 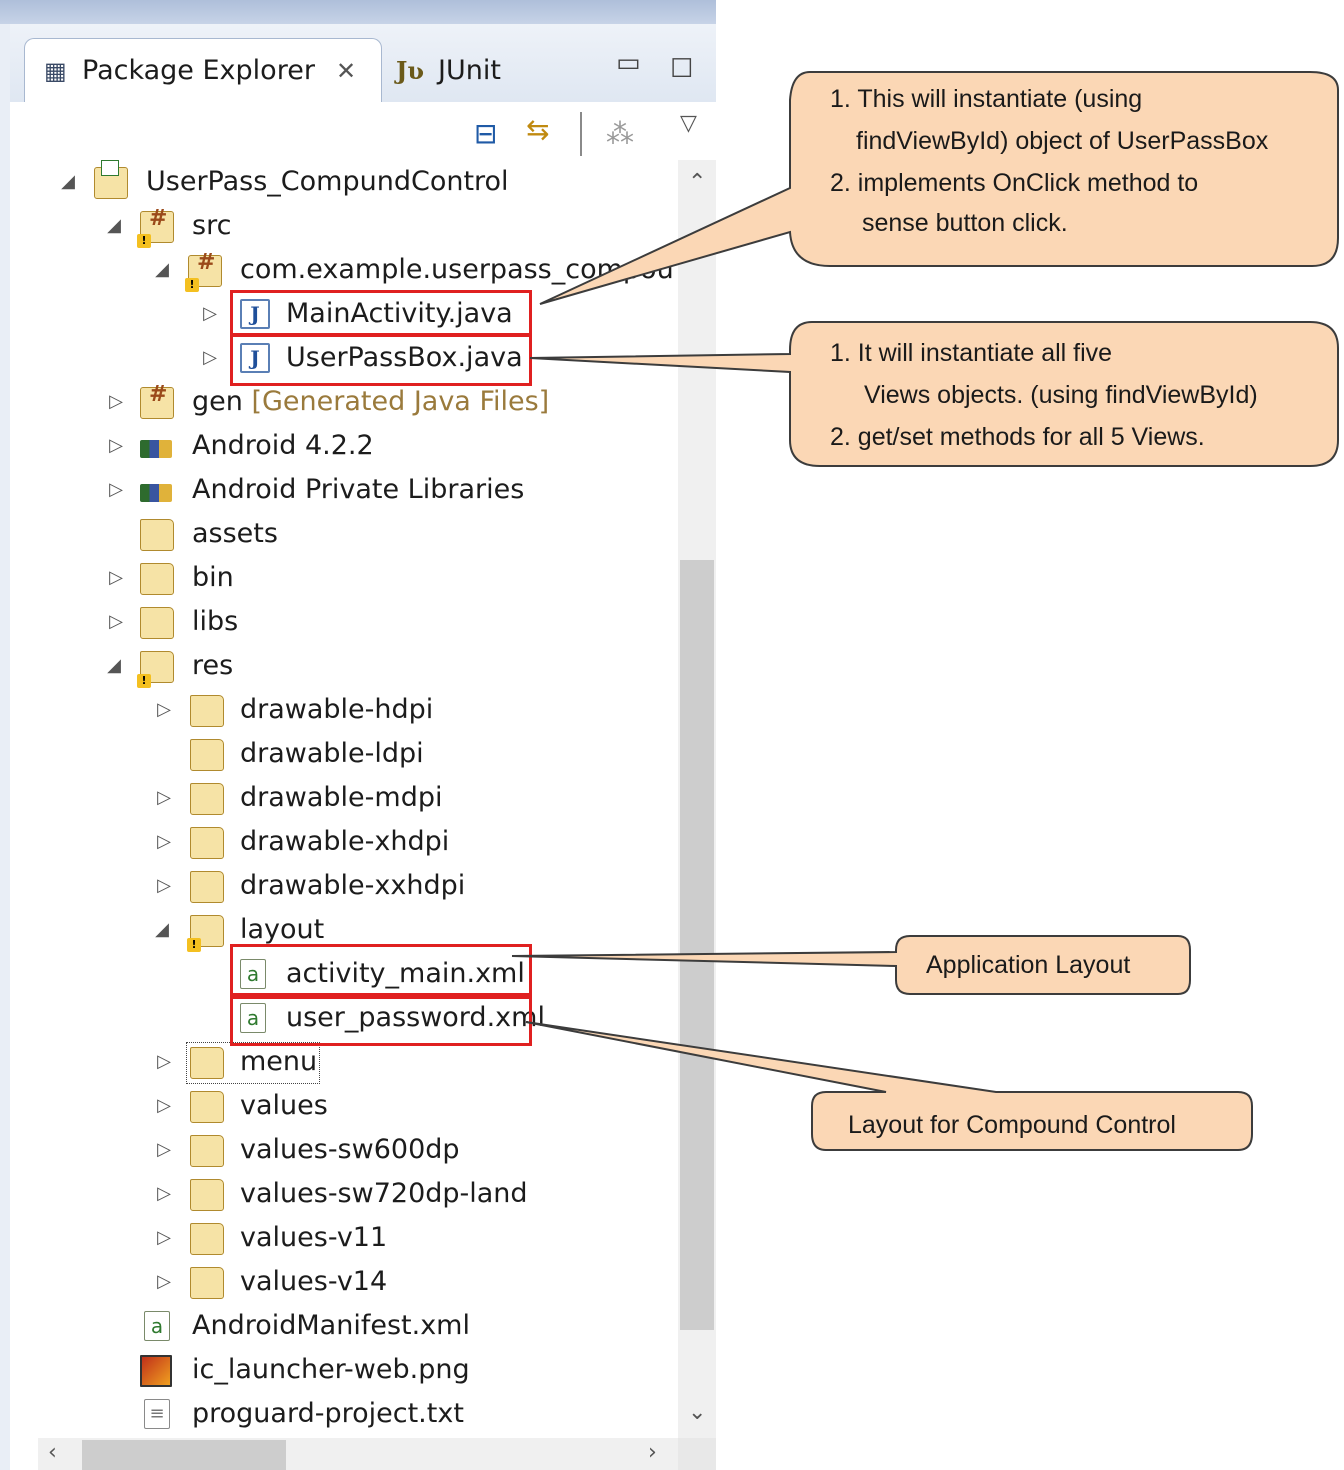 What do you see at coordinates (1014, 183) in the screenshot?
I see `callout-main-activity-line3: 2. implements OnClick method to` at bounding box center [1014, 183].